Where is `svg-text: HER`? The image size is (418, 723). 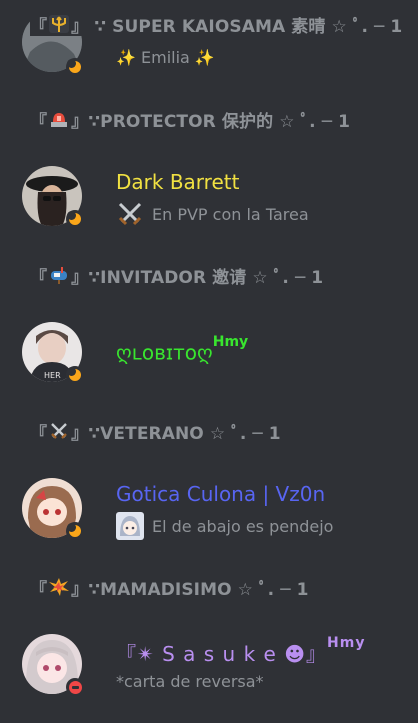
svg-text: HER is located at coordinates (52, 375).